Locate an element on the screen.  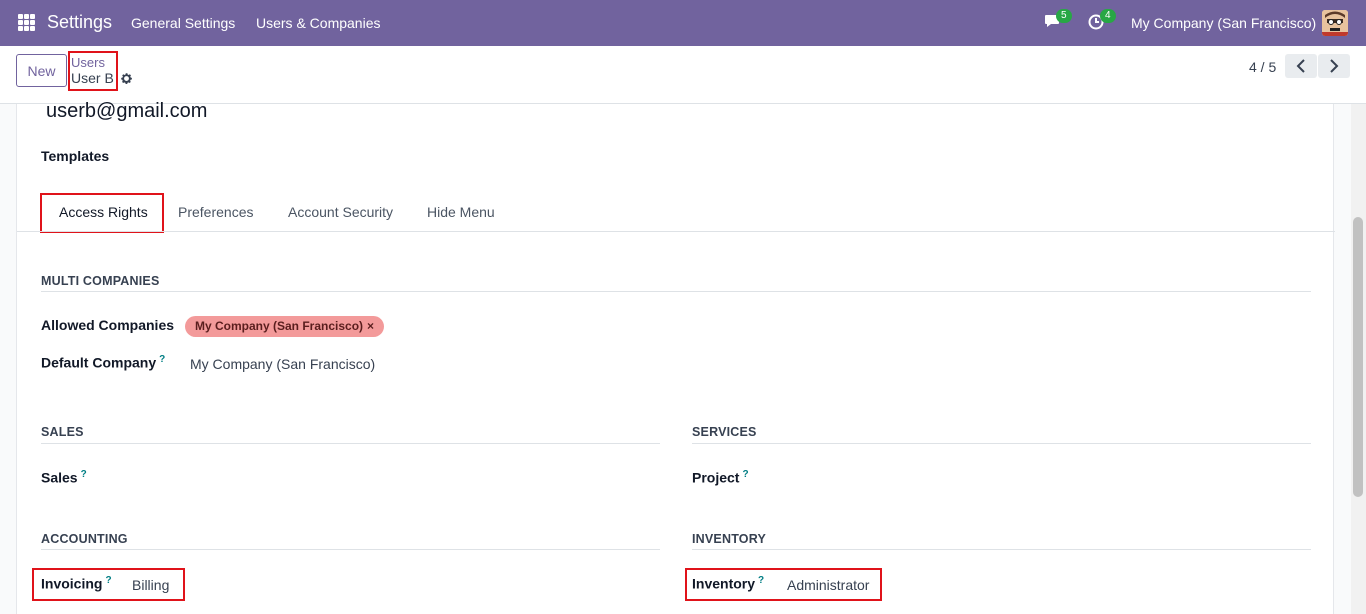
pager-previous-button is located at coordinates (1301, 66).